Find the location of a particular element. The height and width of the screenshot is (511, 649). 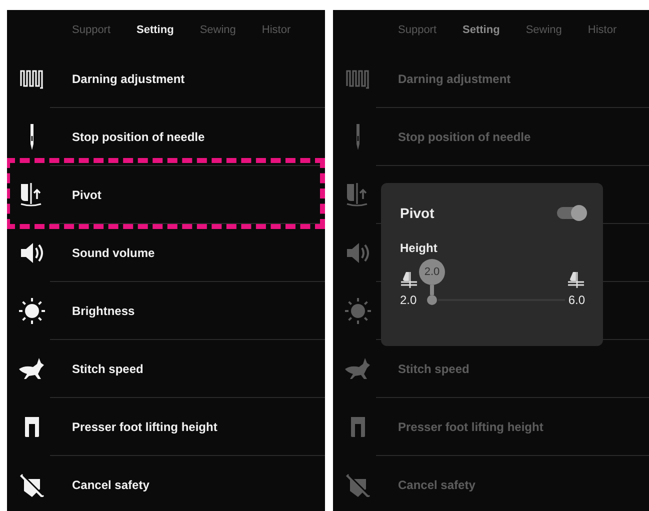

setting-label: Pivot is located at coordinates (87, 195).